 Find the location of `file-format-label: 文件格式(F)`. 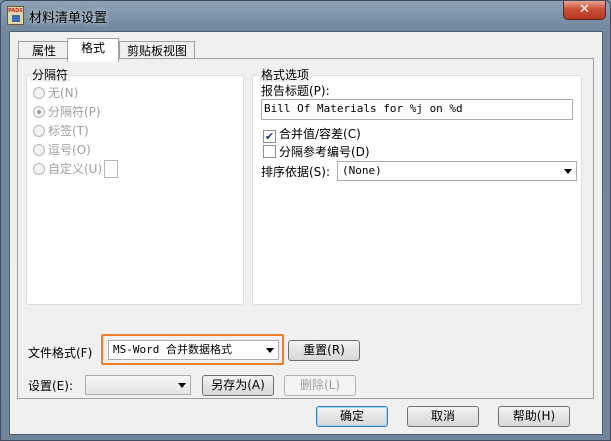

file-format-label: 文件格式(F) is located at coordinates (60, 353).